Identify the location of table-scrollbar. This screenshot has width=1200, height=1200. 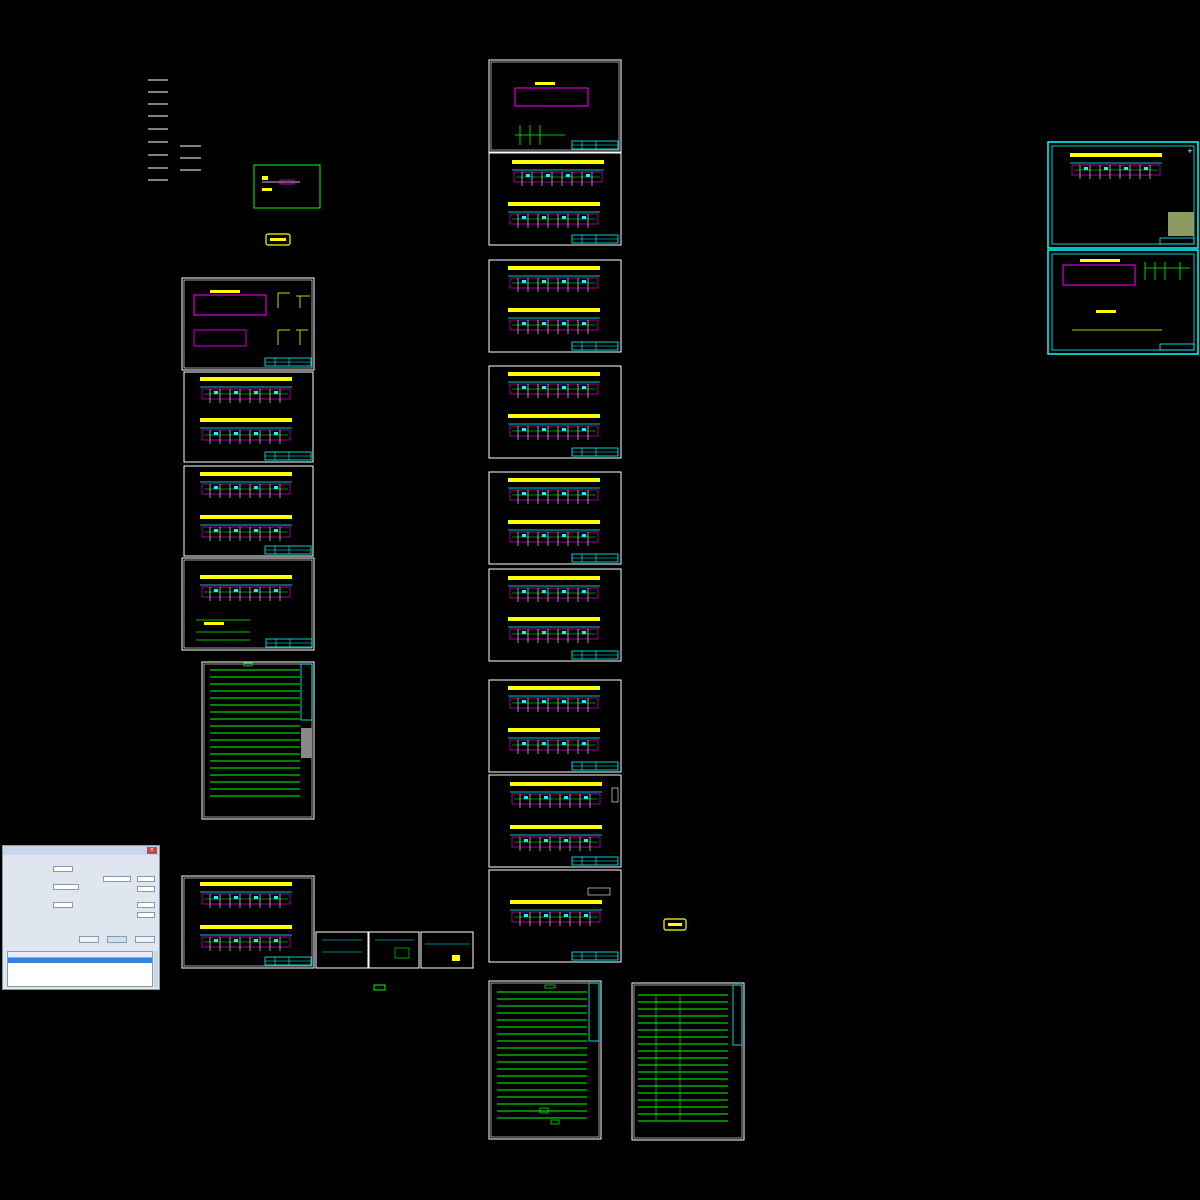
(156, 969).